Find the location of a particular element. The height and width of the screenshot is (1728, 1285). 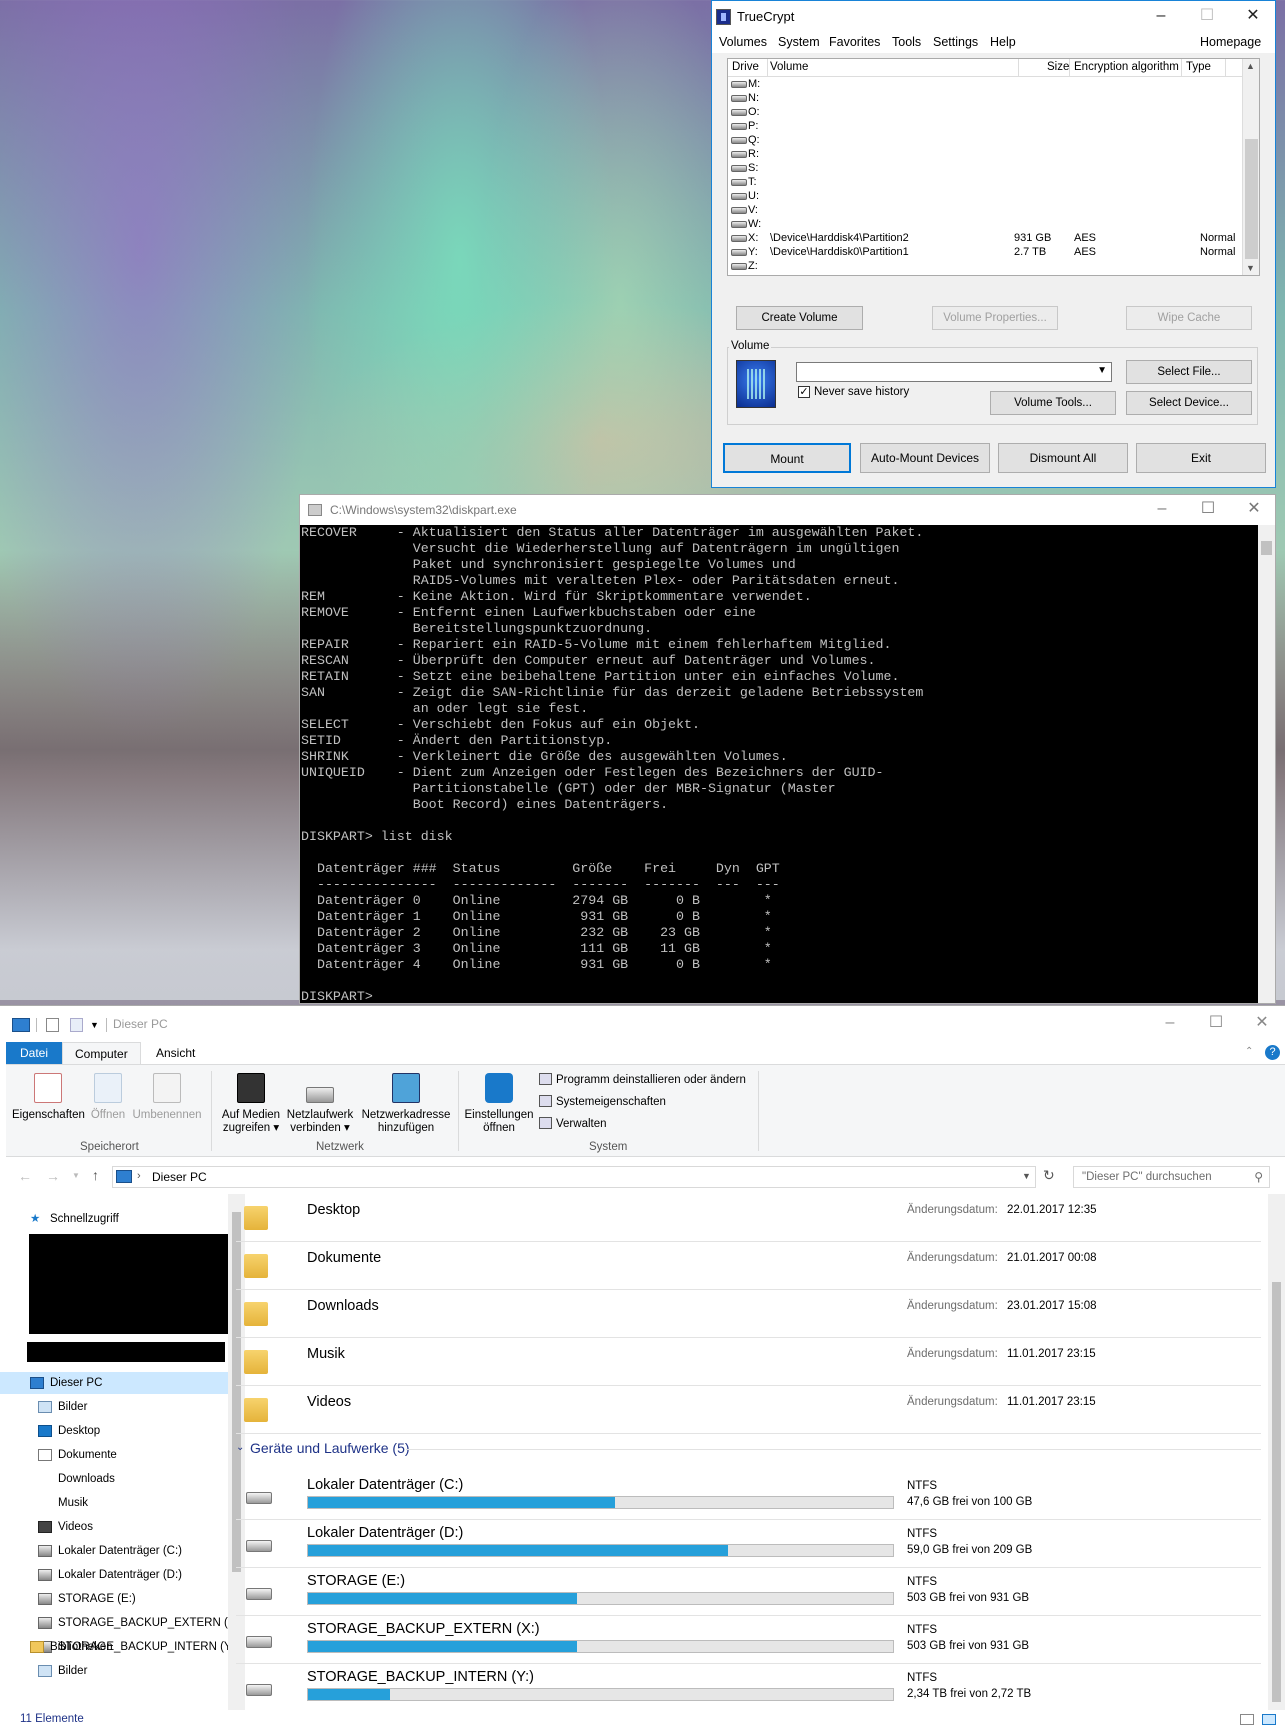

col-size: Size is located at coordinates (1058, 67).